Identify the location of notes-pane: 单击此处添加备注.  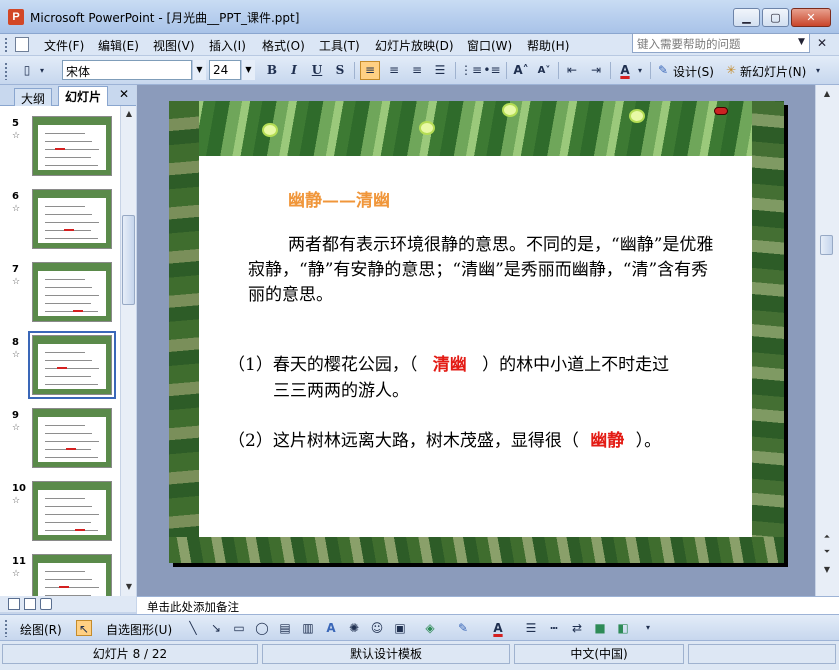
(488, 605).